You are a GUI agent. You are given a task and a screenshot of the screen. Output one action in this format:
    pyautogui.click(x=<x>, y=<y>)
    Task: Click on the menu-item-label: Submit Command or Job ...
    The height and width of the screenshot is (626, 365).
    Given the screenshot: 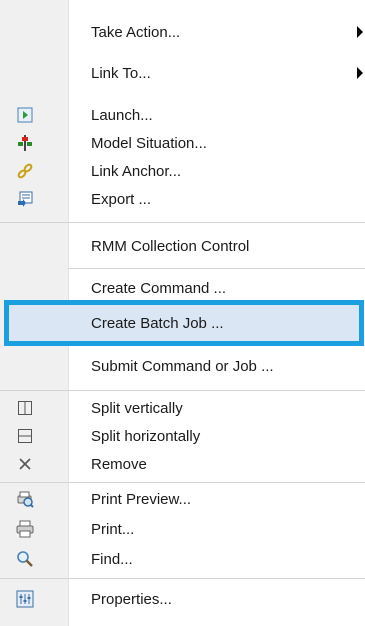 What is the action you would take?
    pyautogui.click(x=182, y=366)
    